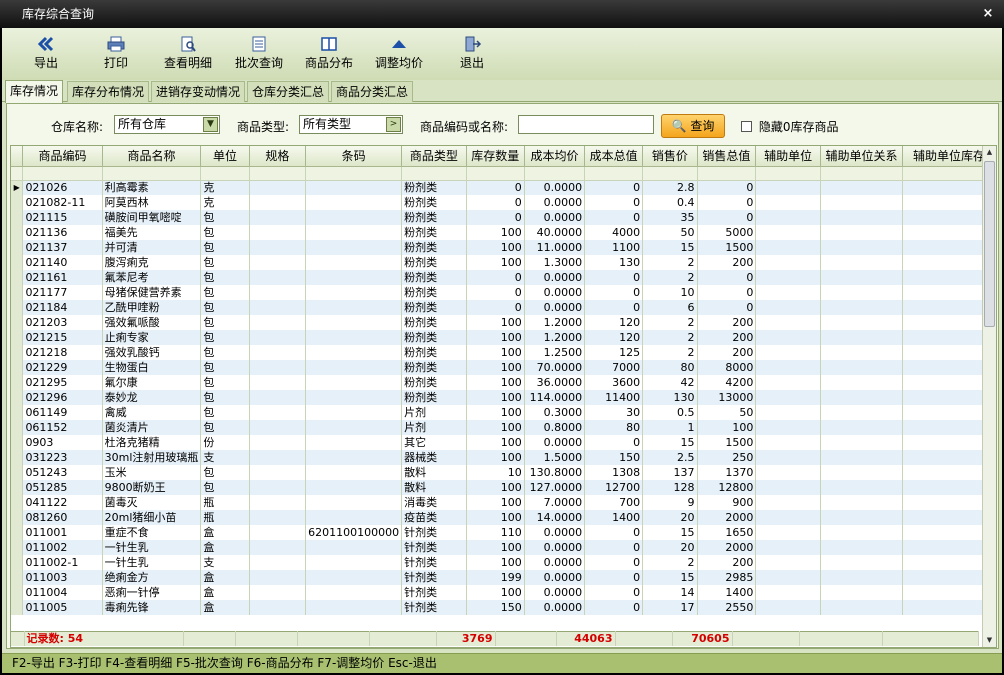  I want to click on table-cell: 041122, so click(62, 502).